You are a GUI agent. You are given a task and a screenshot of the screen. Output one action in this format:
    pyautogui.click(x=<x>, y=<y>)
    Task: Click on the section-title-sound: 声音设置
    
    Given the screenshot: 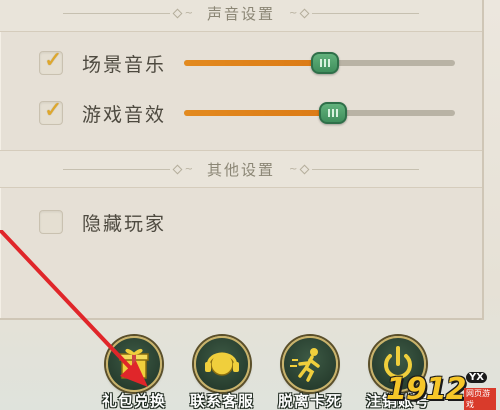 What is the action you would take?
    pyautogui.click(x=240, y=13)
    